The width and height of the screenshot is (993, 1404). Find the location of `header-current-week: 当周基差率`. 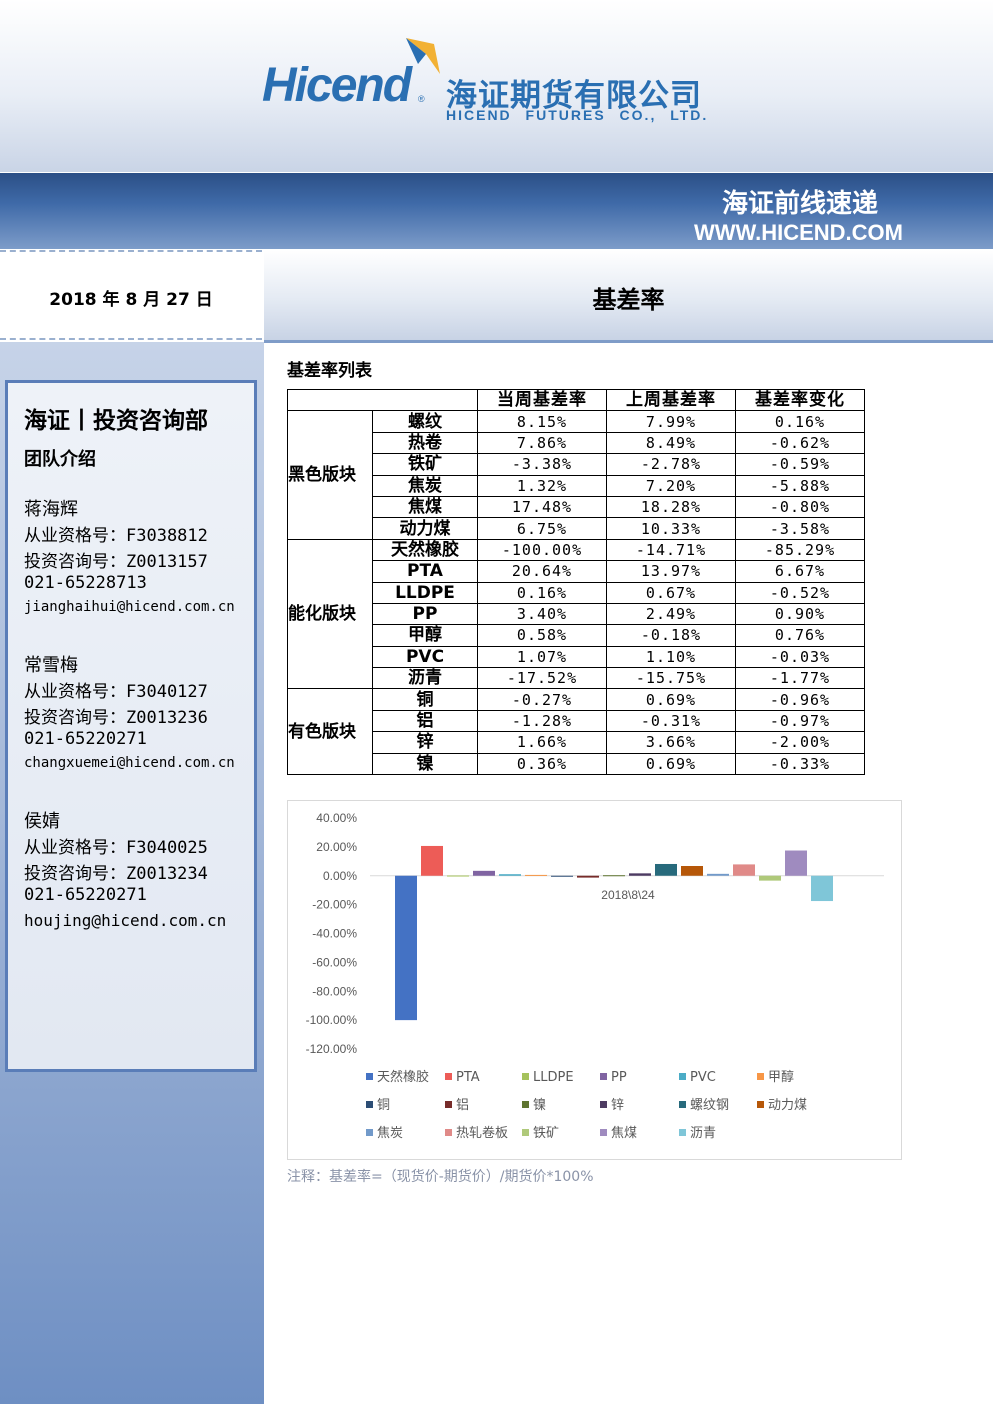

header-current-week: 当周基差率 is located at coordinates (542, 400).